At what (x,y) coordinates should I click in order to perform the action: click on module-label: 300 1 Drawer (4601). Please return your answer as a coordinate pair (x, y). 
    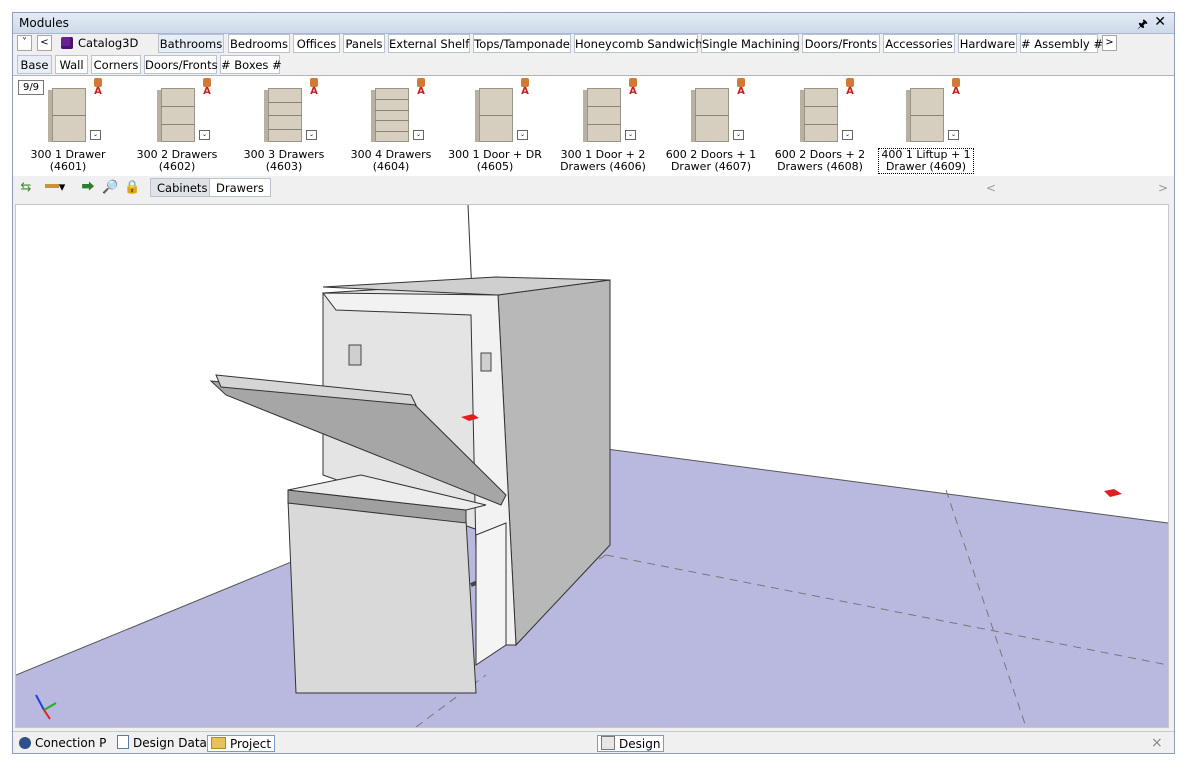
    Looking at the image, I should click on (68, 160).